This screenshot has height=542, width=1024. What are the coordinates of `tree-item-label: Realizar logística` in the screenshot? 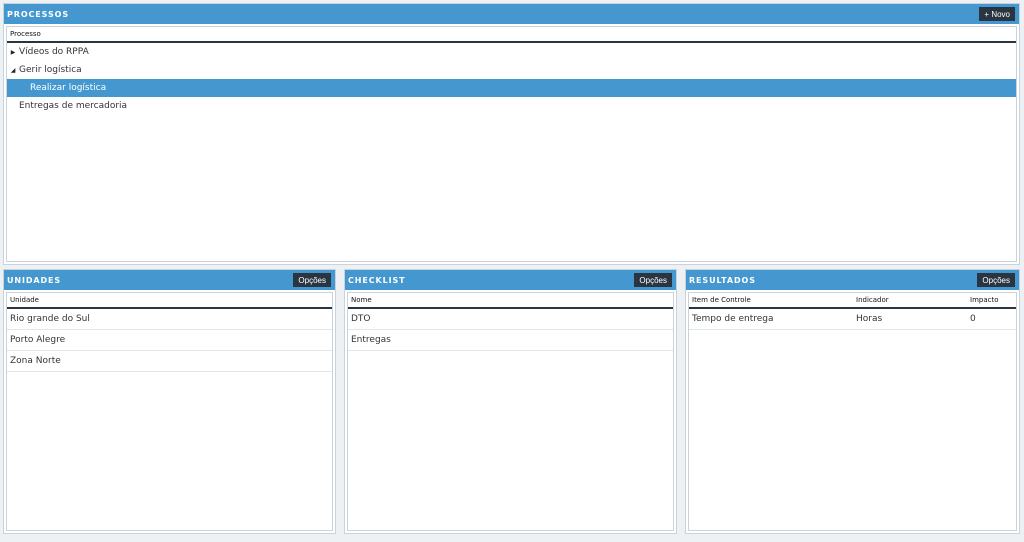 It's located at (68, 88).